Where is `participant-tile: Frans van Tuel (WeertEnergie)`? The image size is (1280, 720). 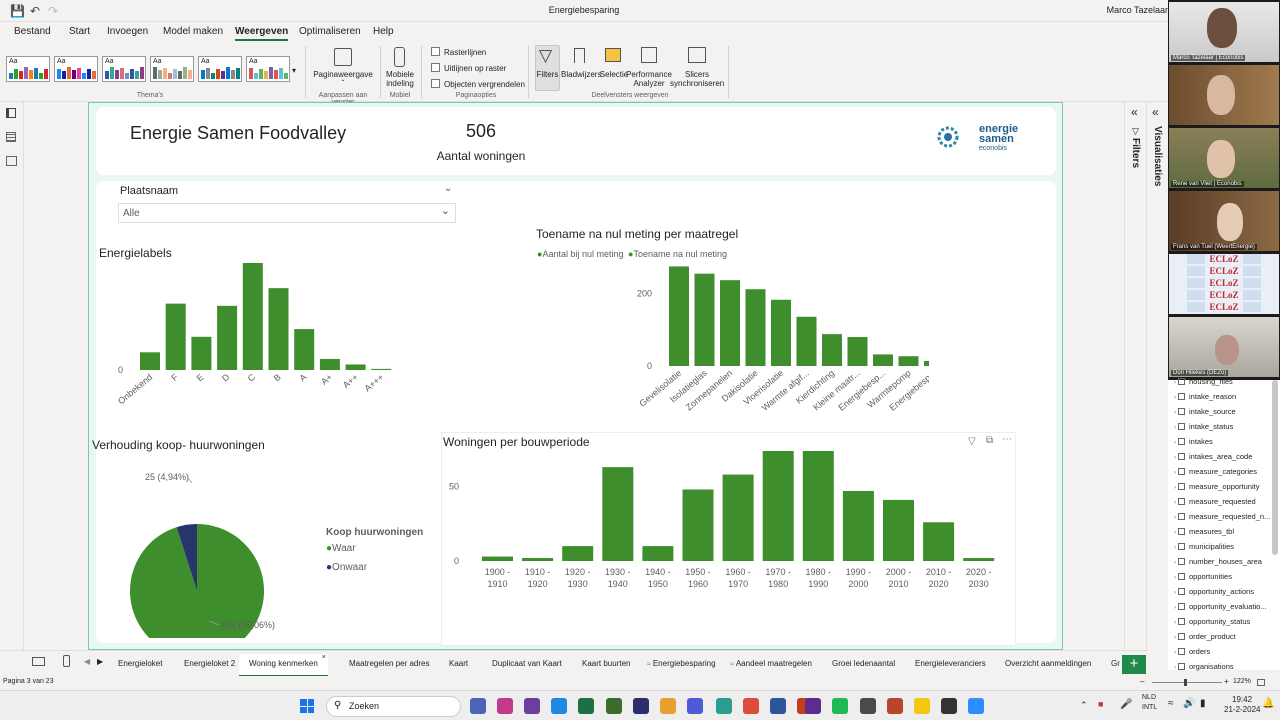 participant-tile: Frans van Tuel (WeertEnergie) is located at coordinates (1224, 221).